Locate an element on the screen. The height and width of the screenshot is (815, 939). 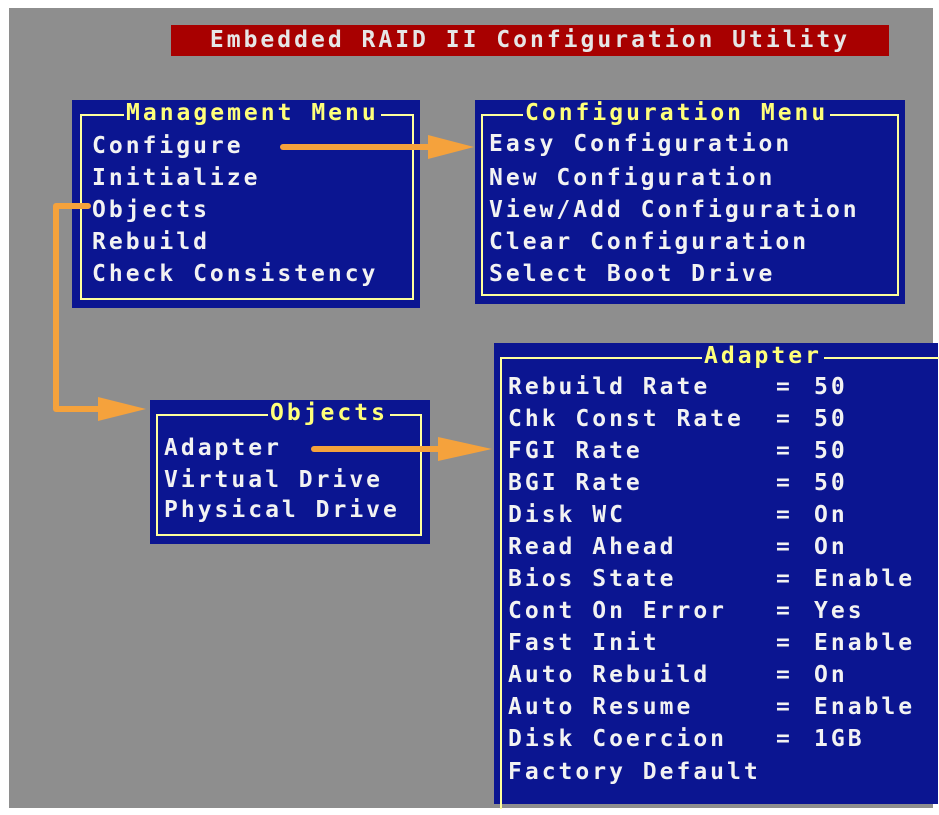
menu-item-select-boot-drive: Select Boot Drive is located at coordinates (632, 274).